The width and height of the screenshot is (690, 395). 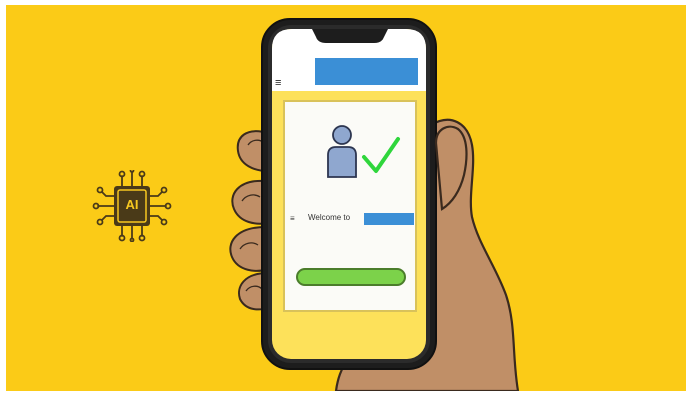 I want to click on hamburger-icon: ≡, so click(x=278, y=83).